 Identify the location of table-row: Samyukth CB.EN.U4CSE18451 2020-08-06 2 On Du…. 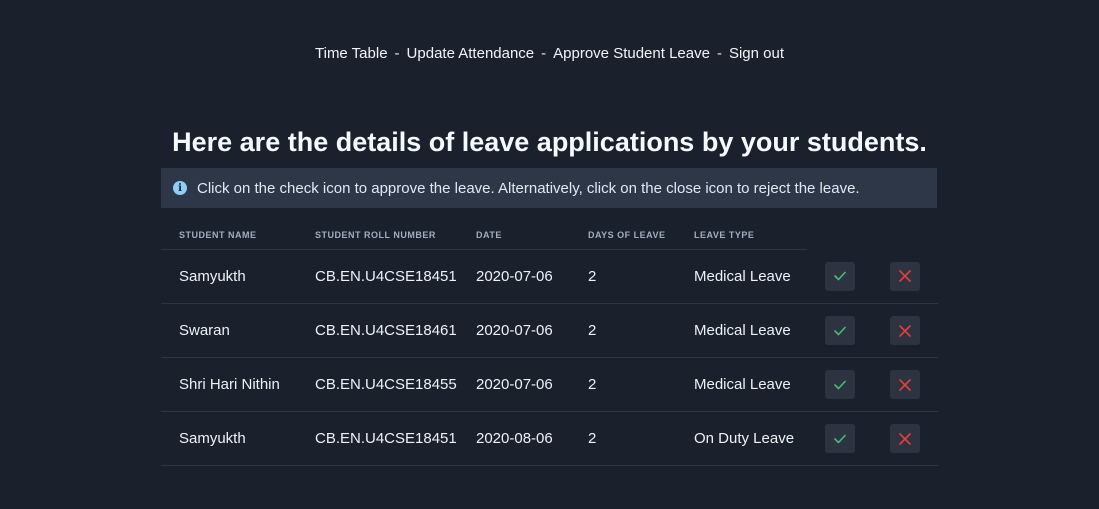
(549, 438).